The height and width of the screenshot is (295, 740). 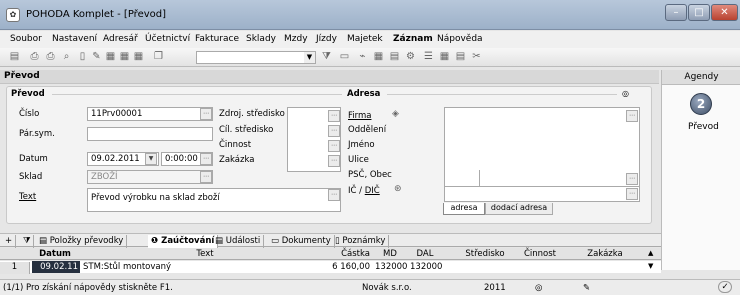 I want to click on save-all-icon: ▦, so click(x=124, y=57).